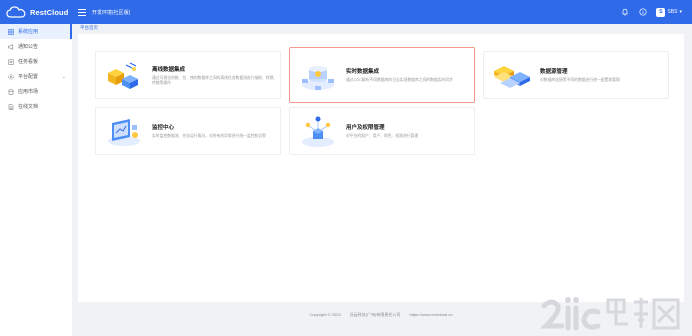 The image size is (692, 336). Describe the element at coordinates (63, 76) in the screenshot. I see `chevron-down-icon: ⌄` at that location.